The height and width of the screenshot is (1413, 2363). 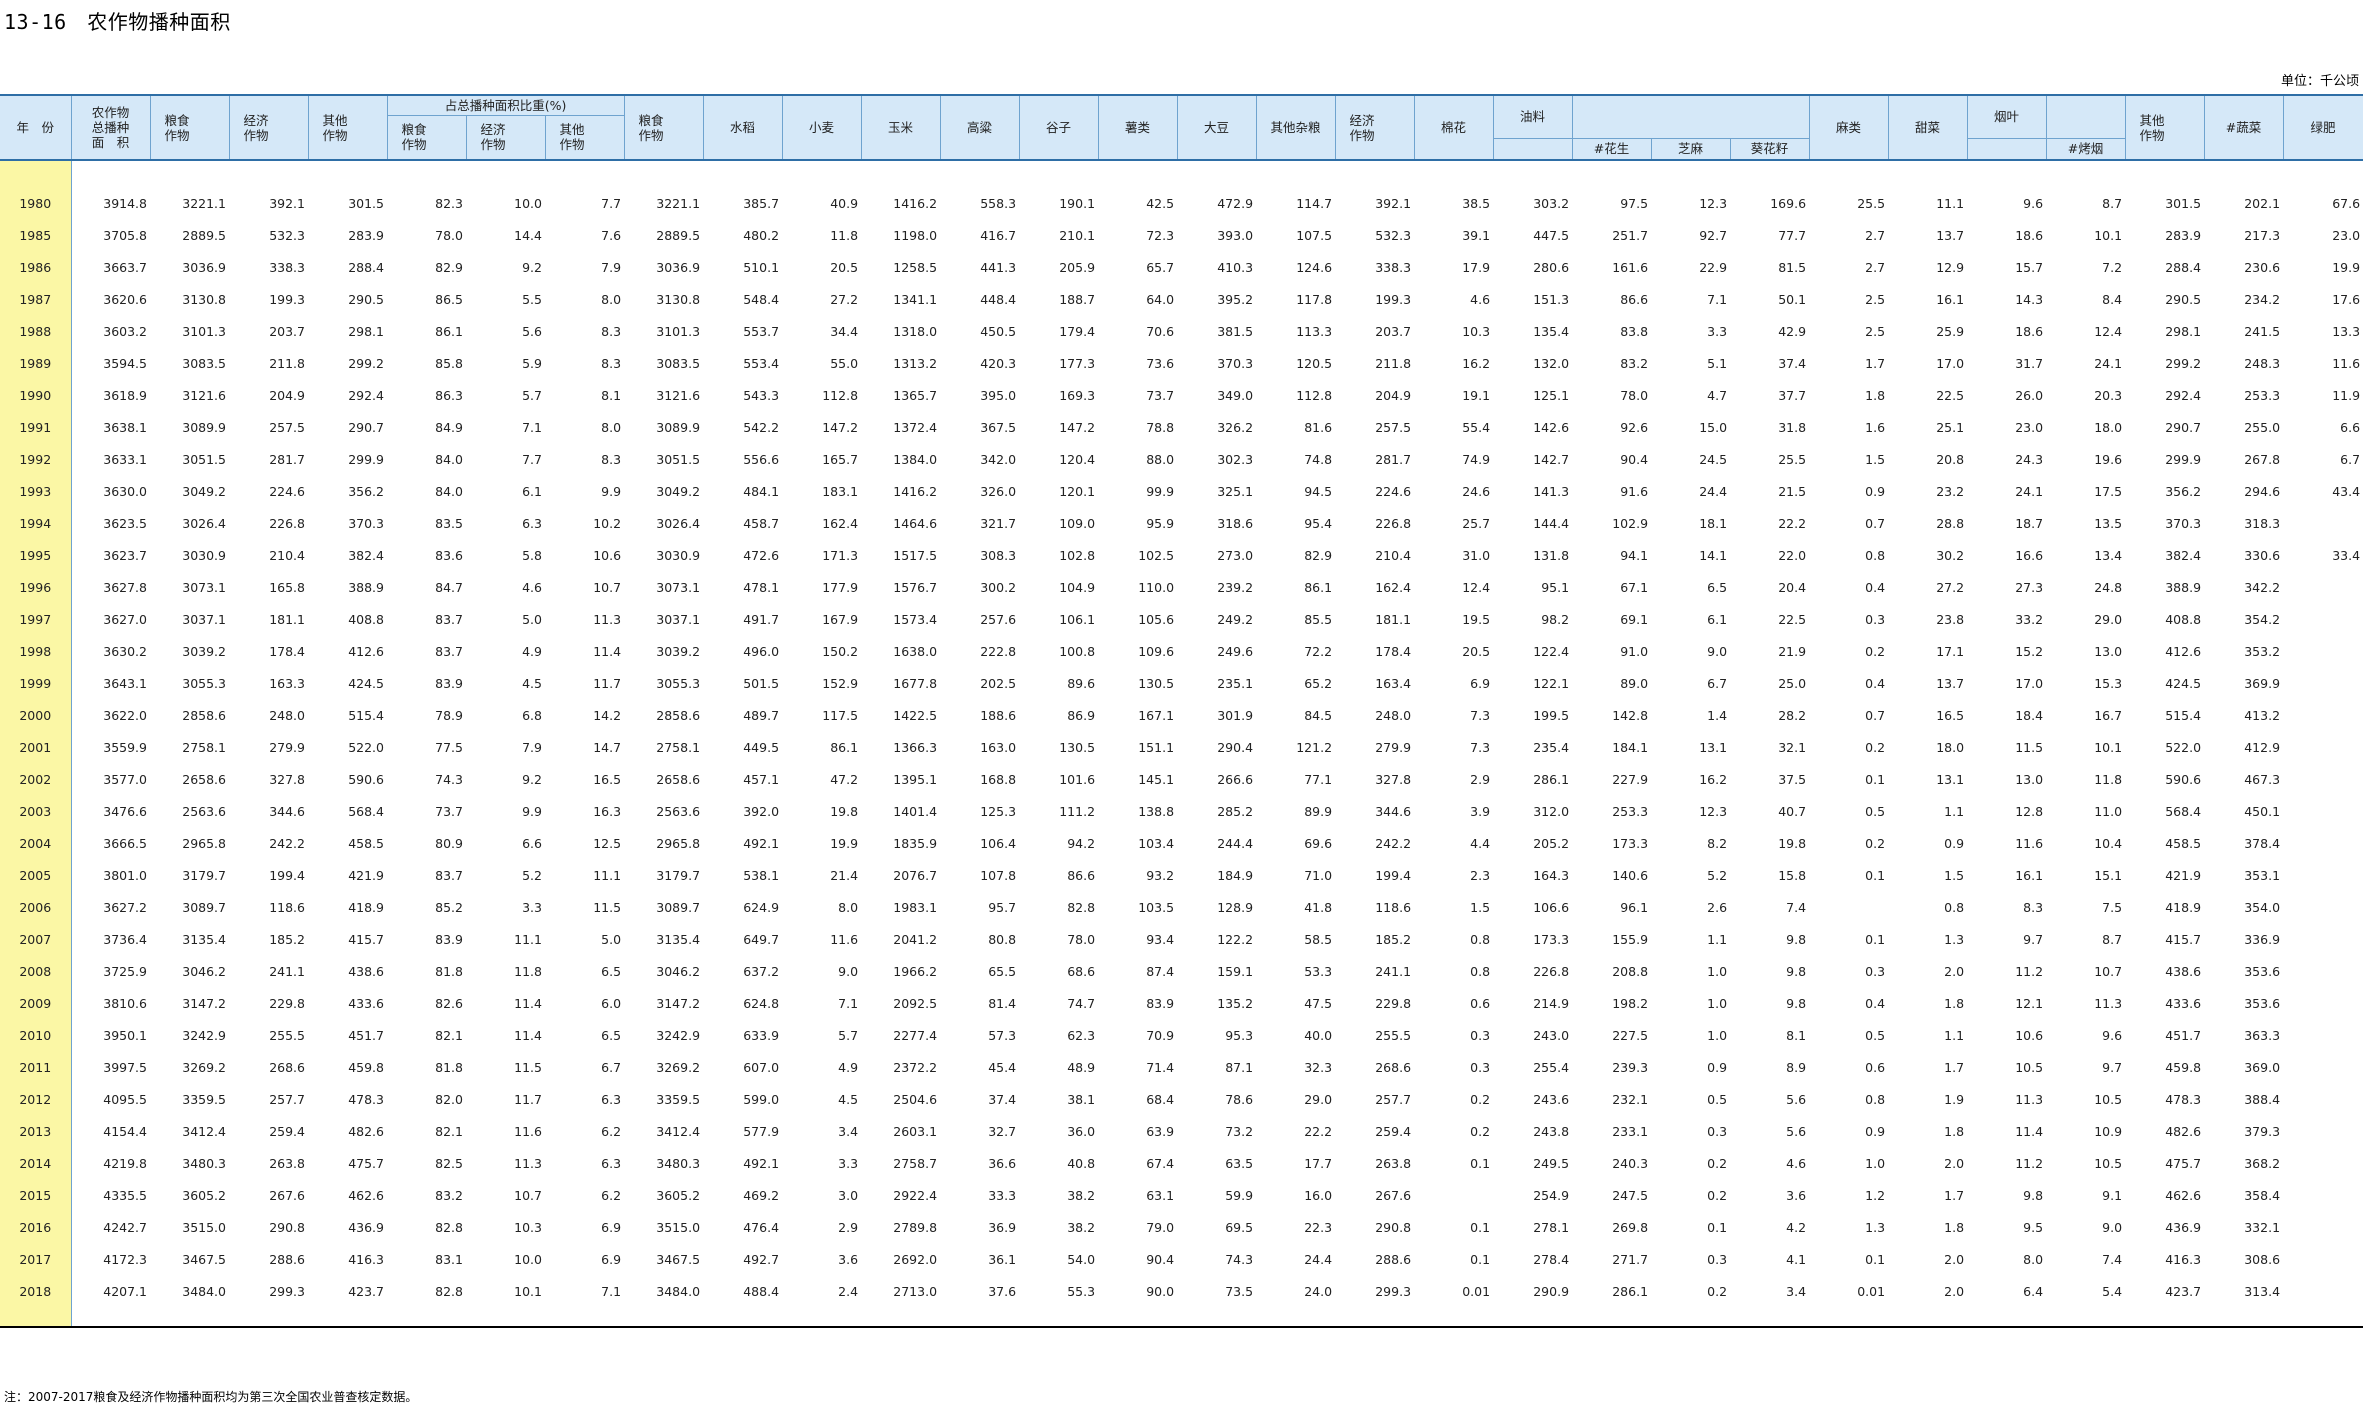 I want to click on table-cell: 279.9, so click(x=287, y=747).